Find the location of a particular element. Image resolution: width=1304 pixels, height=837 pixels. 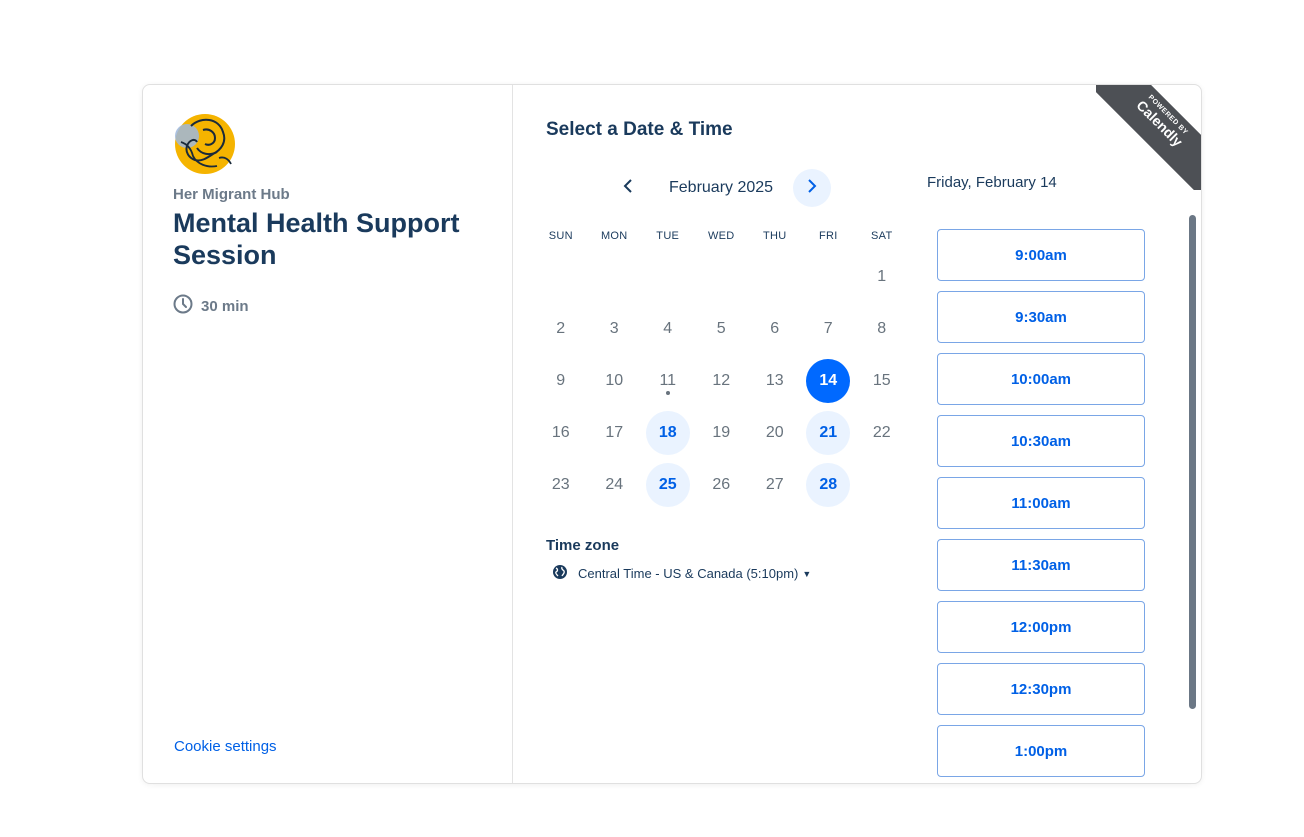

clock-icon is located at coordinates (183, 306).